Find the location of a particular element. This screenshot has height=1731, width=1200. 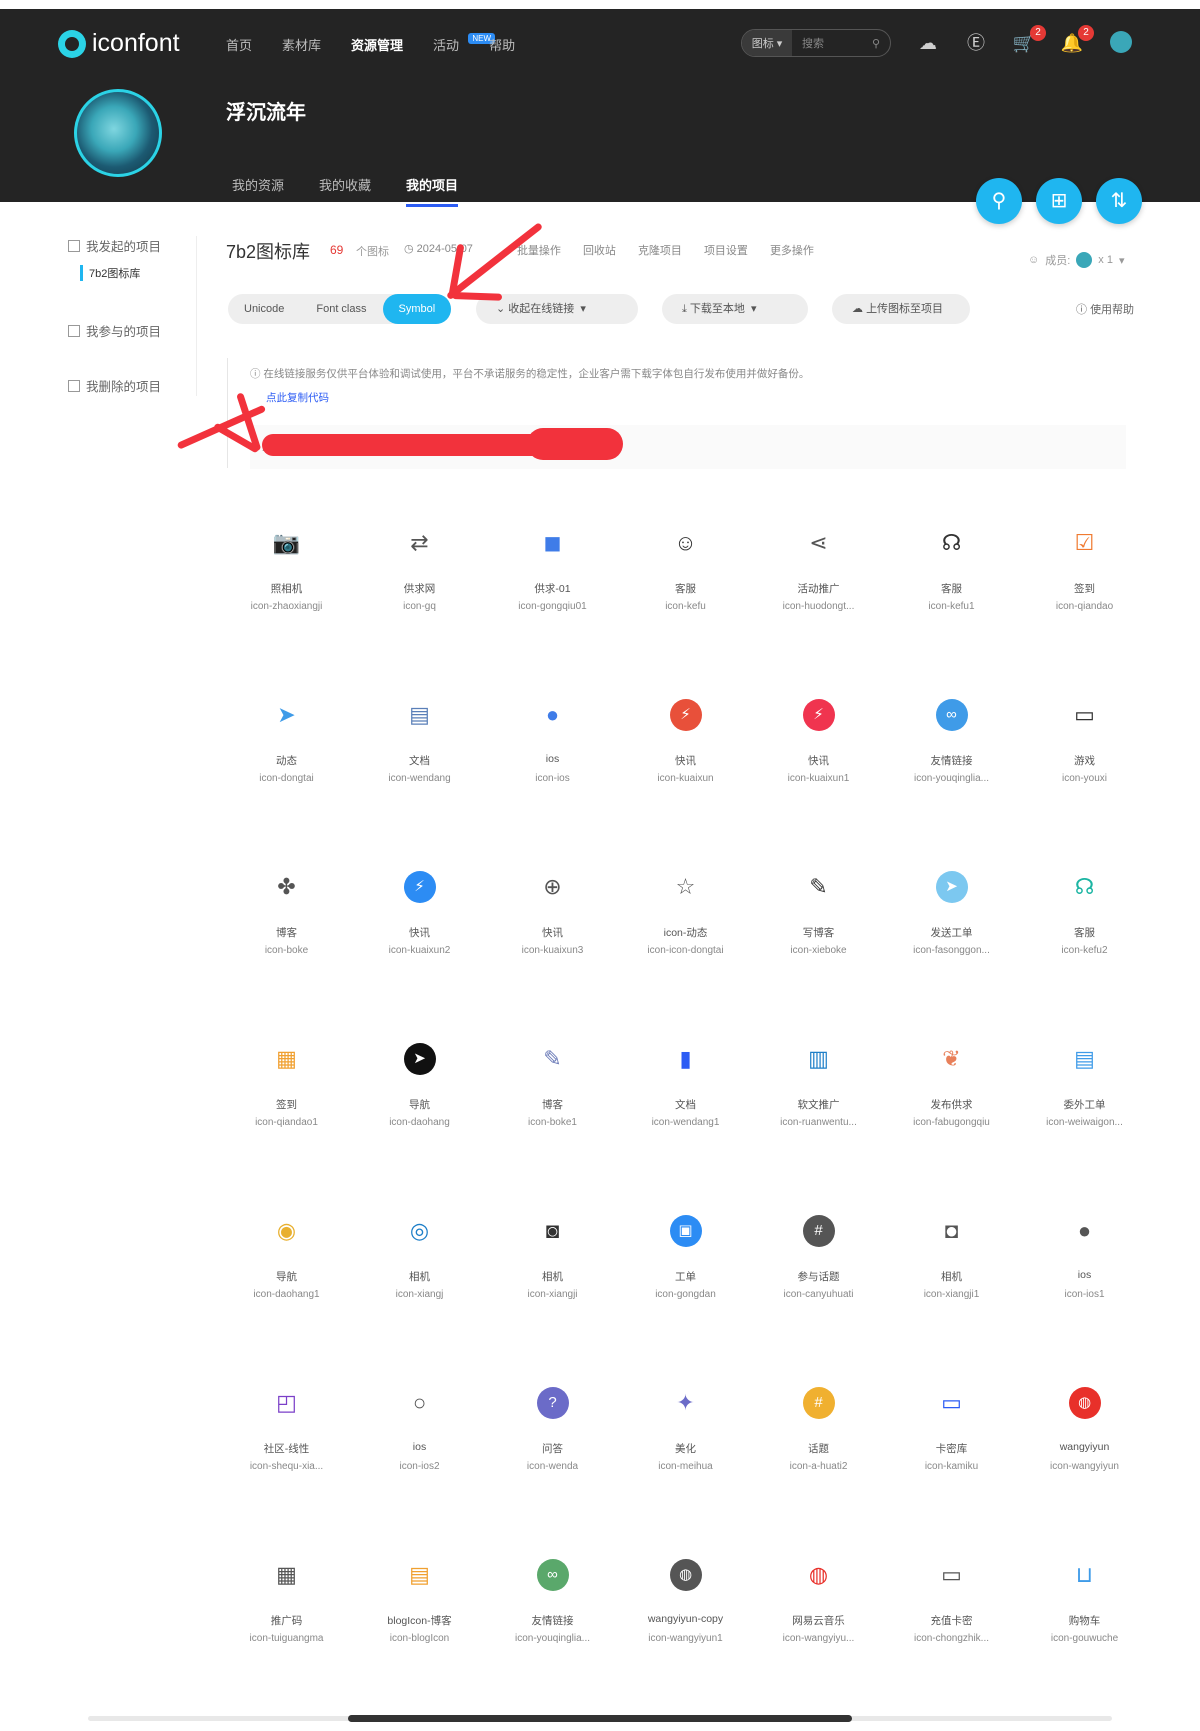

icon-card: ▦ 签到 icon-qiandao1 is located at coordinates (286, 1129).